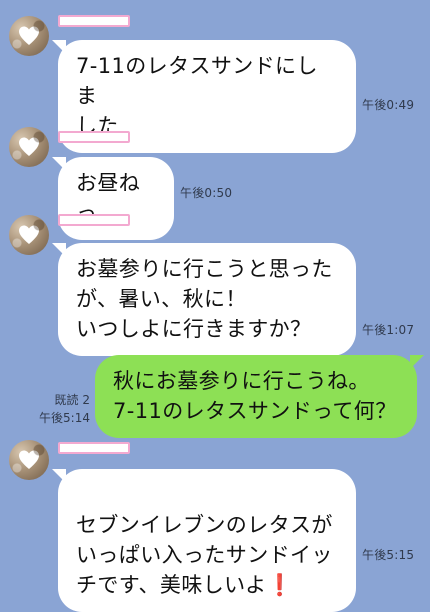 Image resolution: width=430 pixels, height=612 pixels. Describe the element at coordinates (388, 105) in the screenshot. I see `message-time: 午後0:49` at that location.